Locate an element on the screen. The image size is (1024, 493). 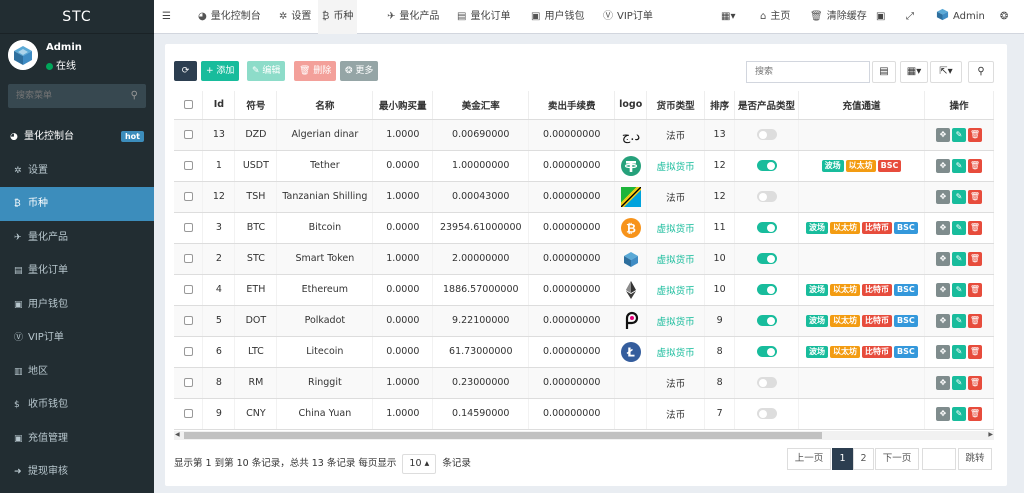
column-header: 是否产品类型 is located at coordinates (766, 105).